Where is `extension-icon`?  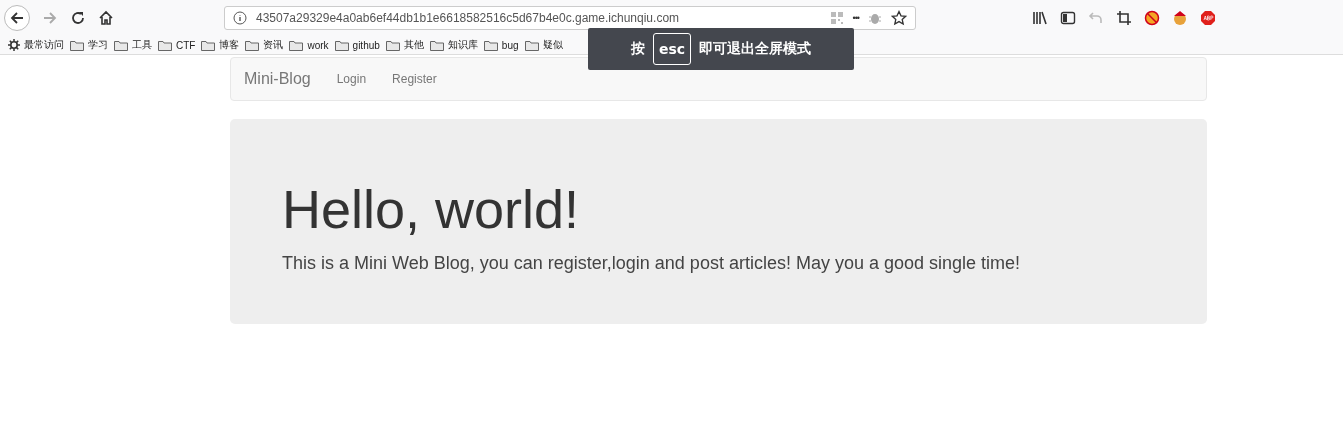 extension-icon is located at coordinates (1180, 18).